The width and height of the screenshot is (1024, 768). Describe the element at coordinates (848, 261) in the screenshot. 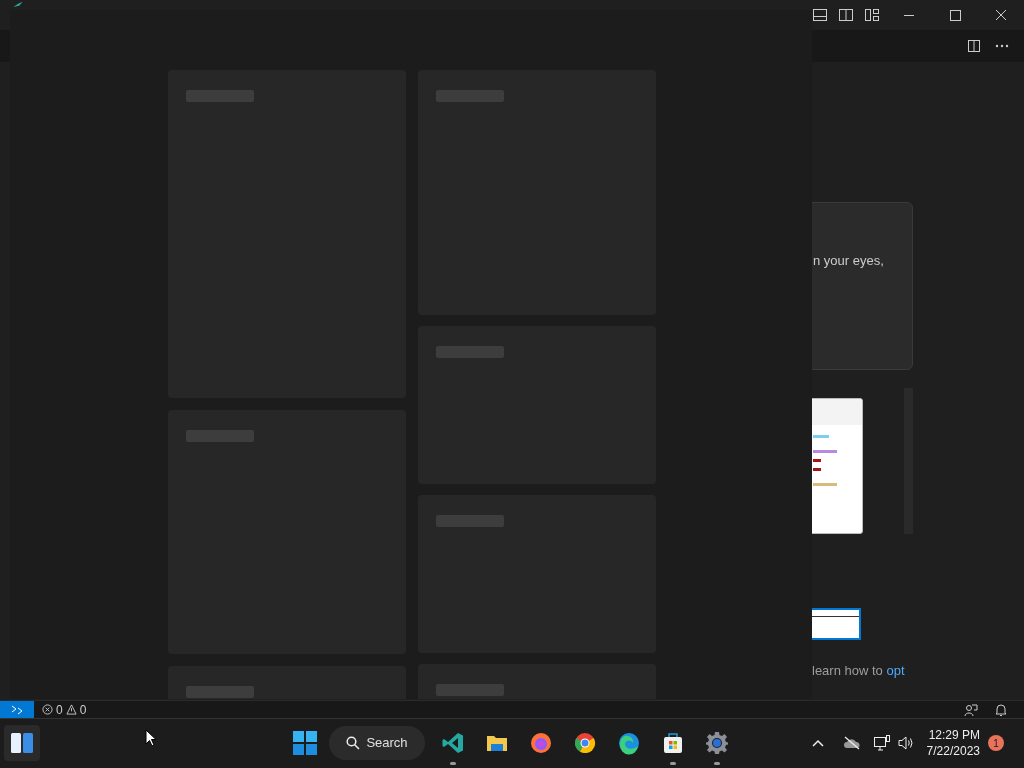

I see `card-text: n your eyes,` at that location.